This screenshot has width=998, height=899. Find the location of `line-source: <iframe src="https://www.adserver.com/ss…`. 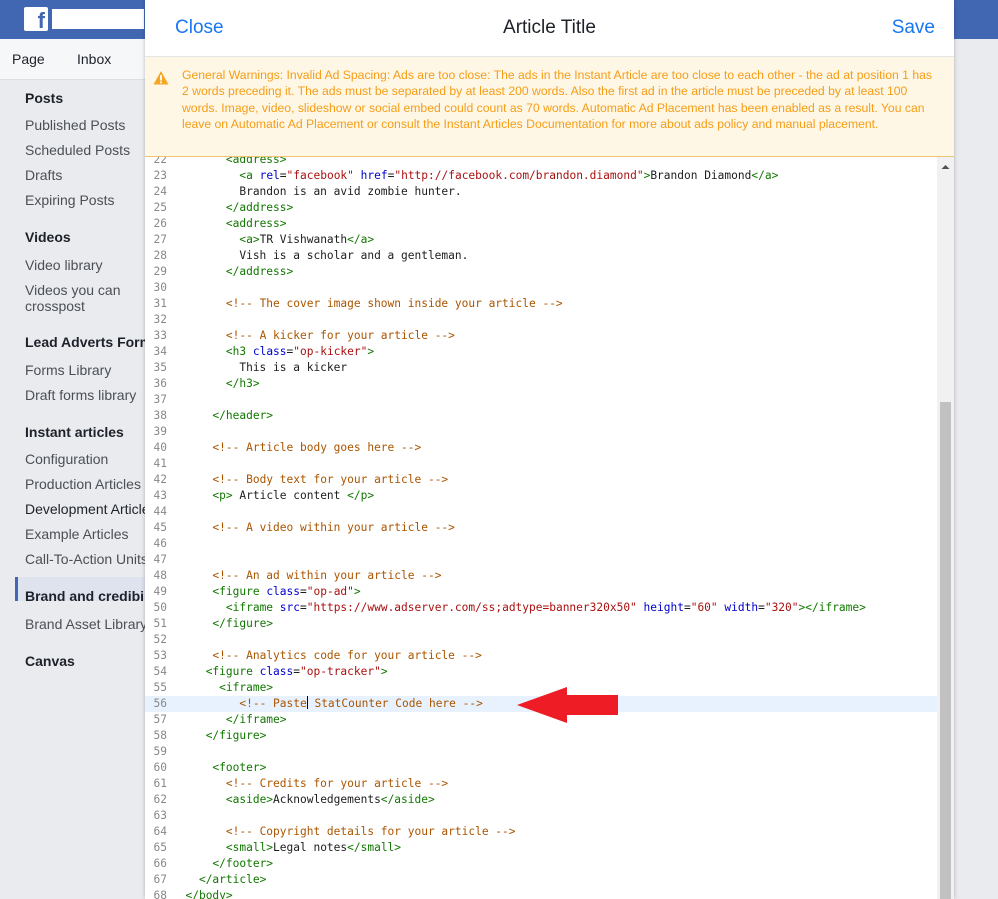

line-source: <iframe src="https://www.adserver.com/ss… is located at coordinates (519, 608).